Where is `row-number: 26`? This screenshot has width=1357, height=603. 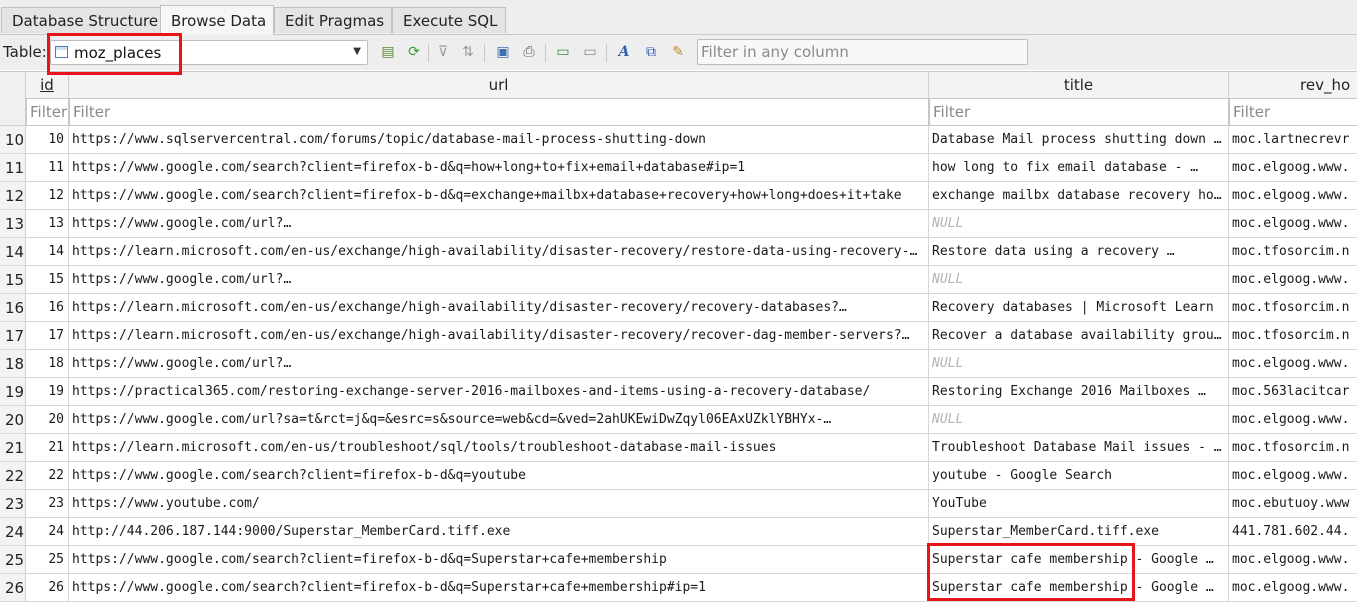 row-number: 26 is located at coordinates (13, 588).